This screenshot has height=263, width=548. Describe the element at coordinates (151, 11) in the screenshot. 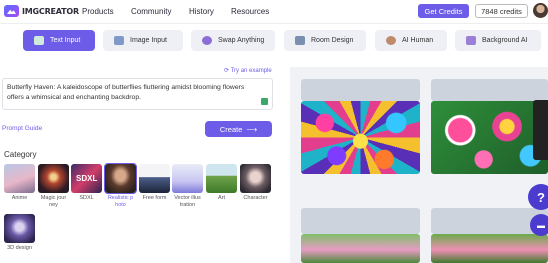

I see `nav-community: Community` at that location.